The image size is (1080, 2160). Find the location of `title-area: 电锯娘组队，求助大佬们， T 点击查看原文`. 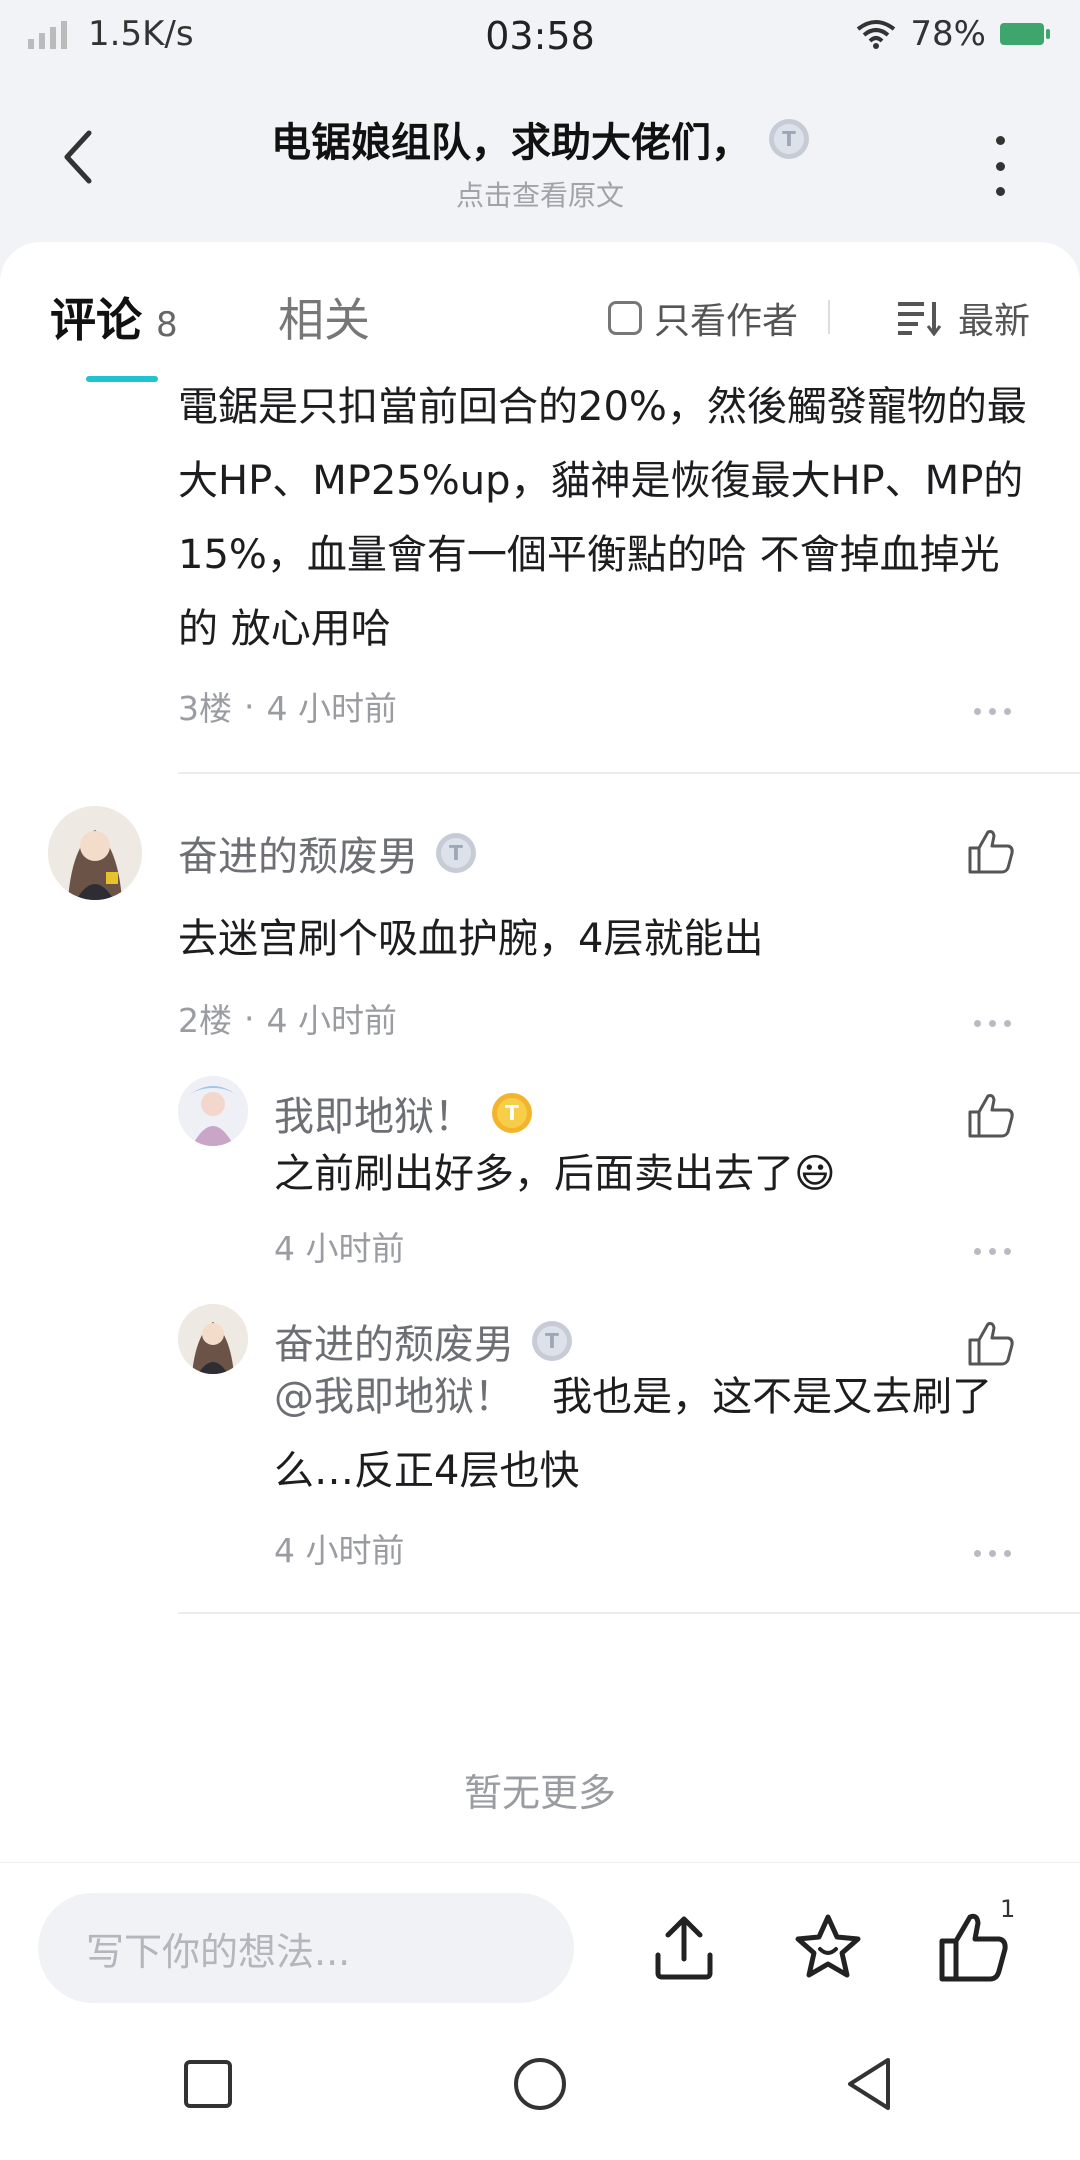

title-area: 电锯娘组队，求助大佬们， T 点击查看原文 is located at coordinates (540, 162).